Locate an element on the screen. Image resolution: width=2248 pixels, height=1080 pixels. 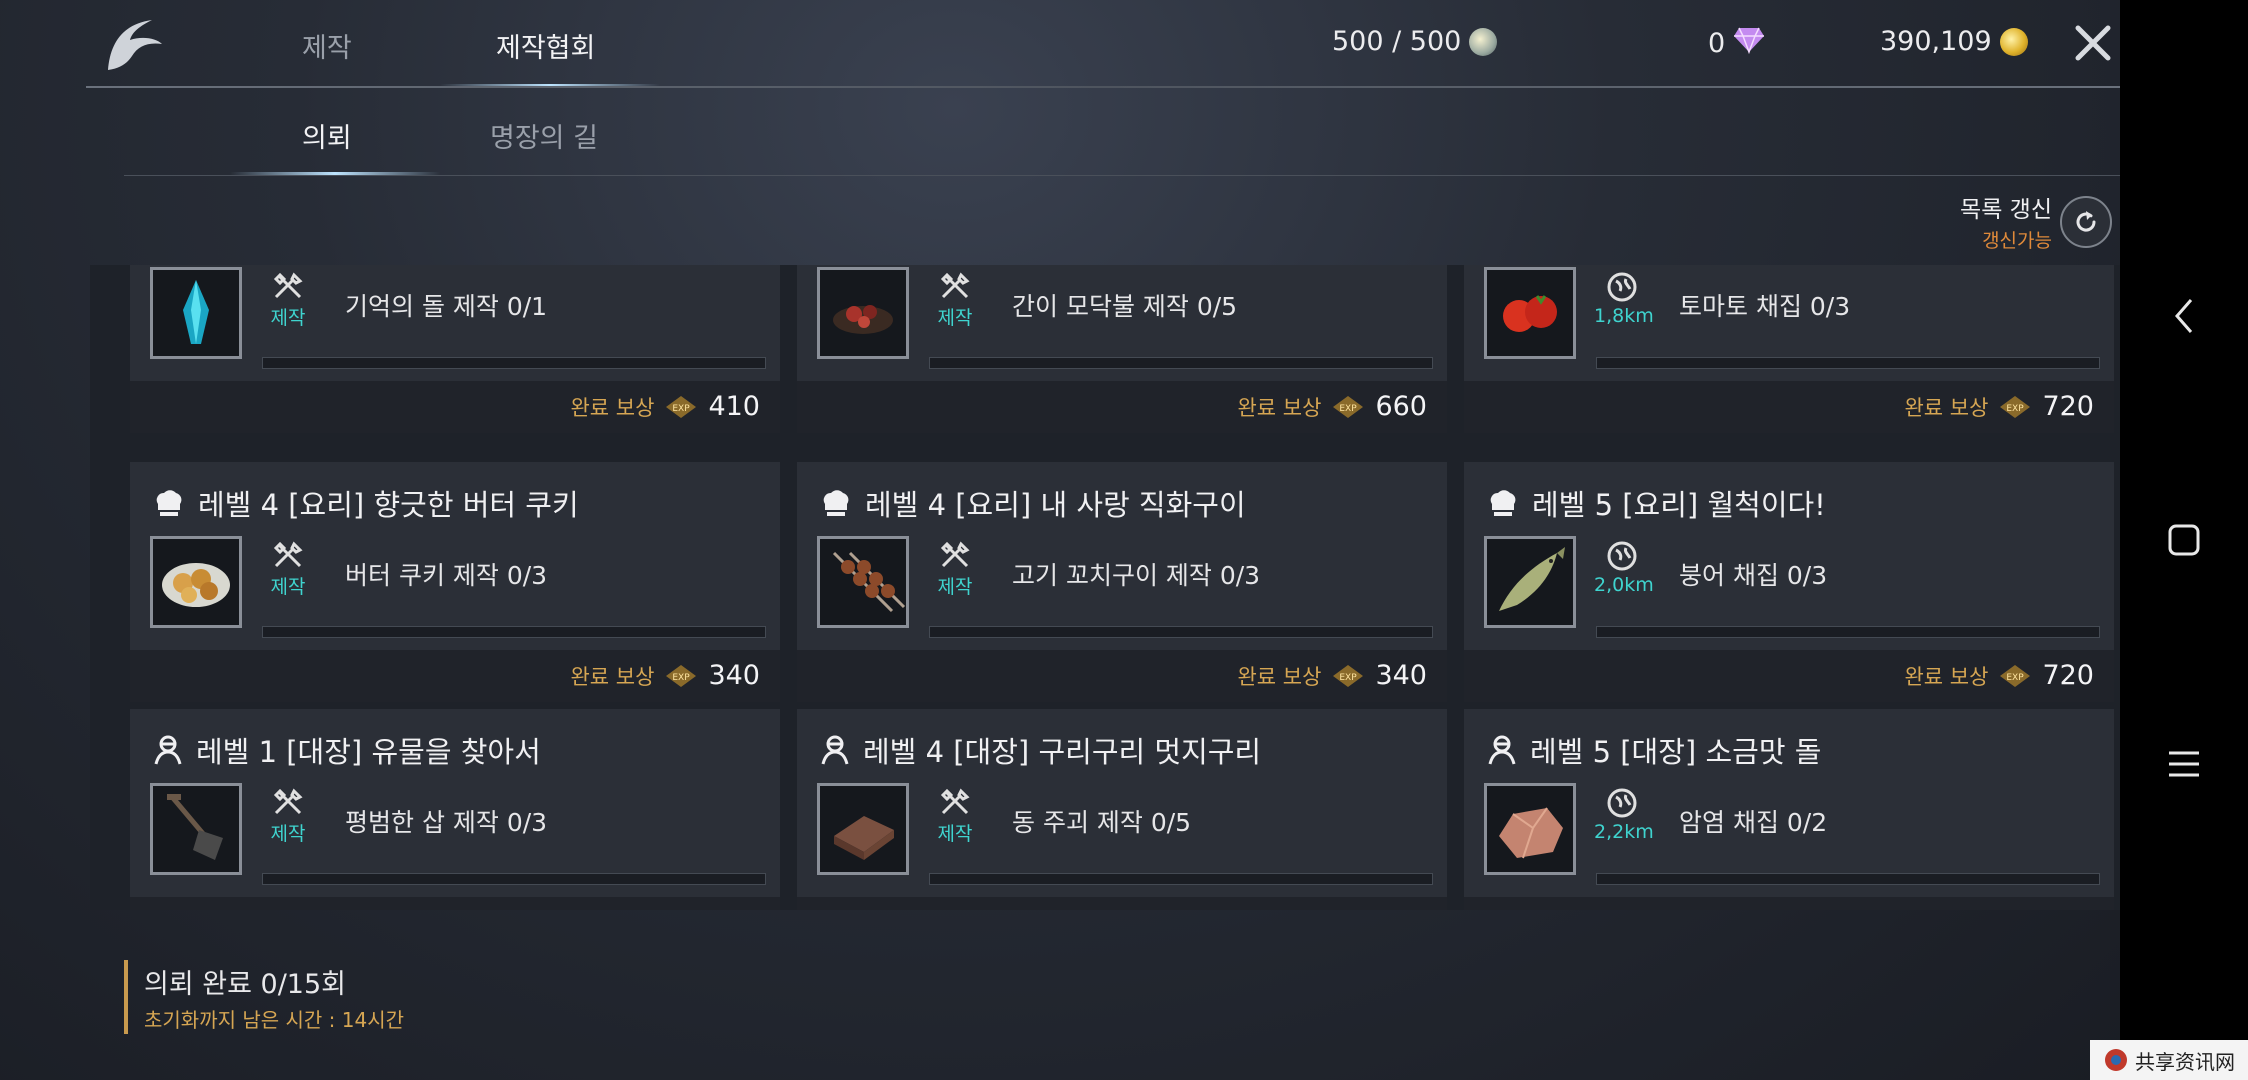
game-logo-icon is located at coordinates (135, 44).